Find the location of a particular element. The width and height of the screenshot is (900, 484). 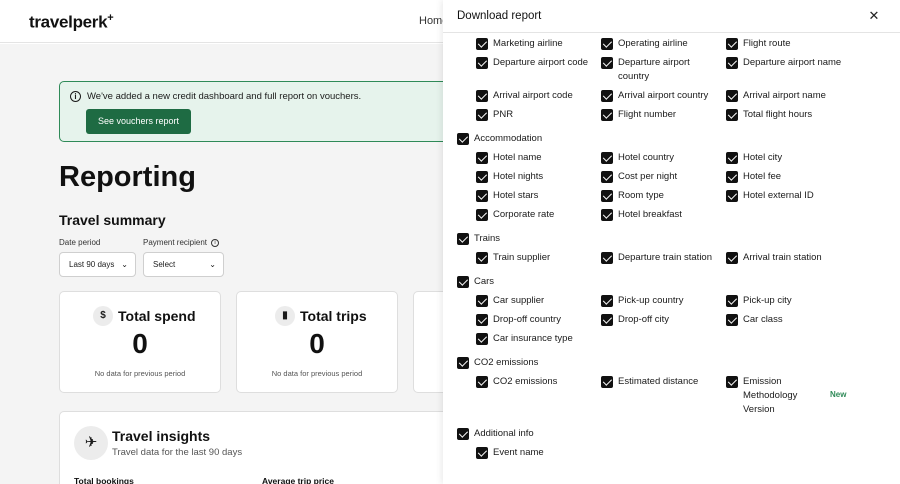

checkbox-cost-per-night is located at coordinates (607, 177).